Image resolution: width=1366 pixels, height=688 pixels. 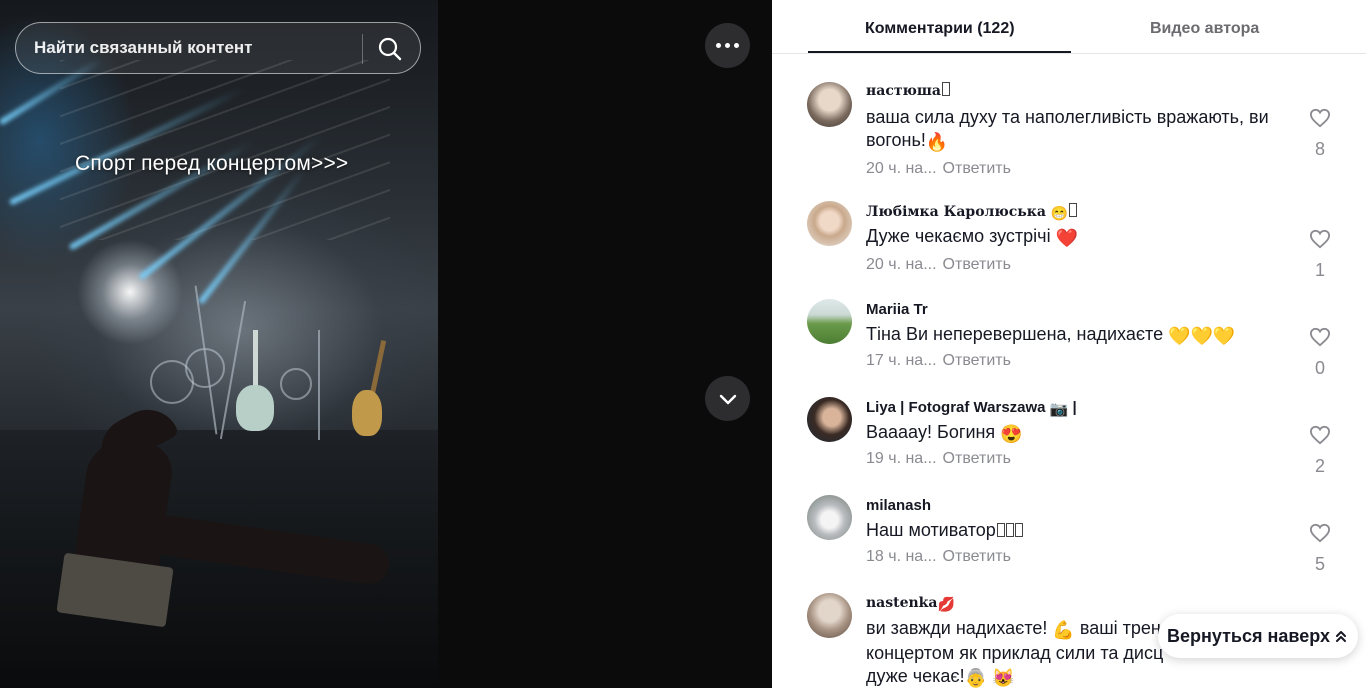 What do you see at coordinates (1320, 549) in the screenshot?
I see `like-button: 5` at bounding box center [1320, 549].